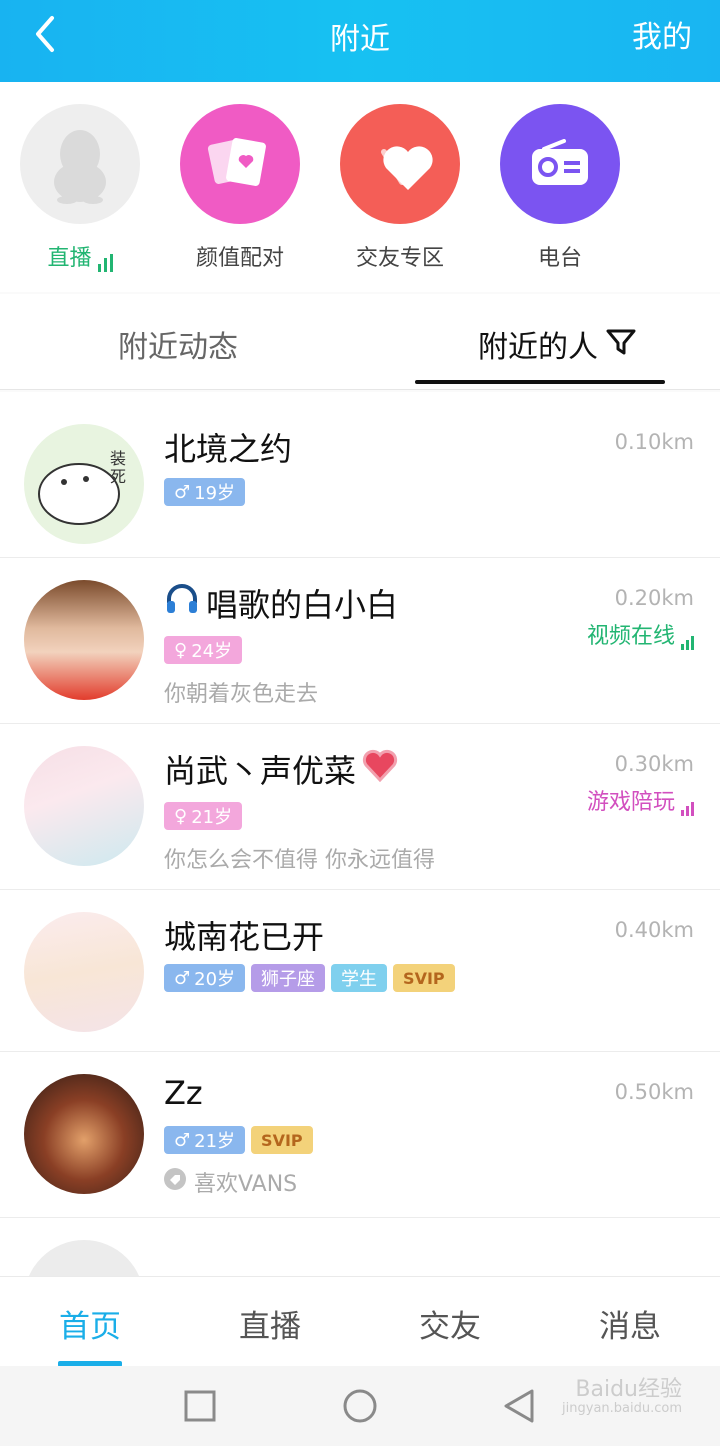  What do you see at coordinates (560, 164) in the screenshot?
I see `radio-icon` at bounding box center [560, 164].